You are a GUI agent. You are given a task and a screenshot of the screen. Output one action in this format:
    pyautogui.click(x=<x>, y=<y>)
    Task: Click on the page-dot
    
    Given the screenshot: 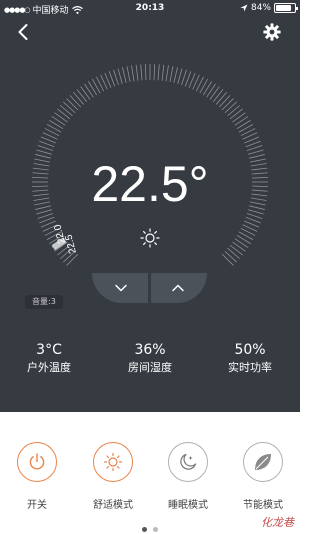 What is the action you would take?
    pyautogui.click(x=155, y=529)
    